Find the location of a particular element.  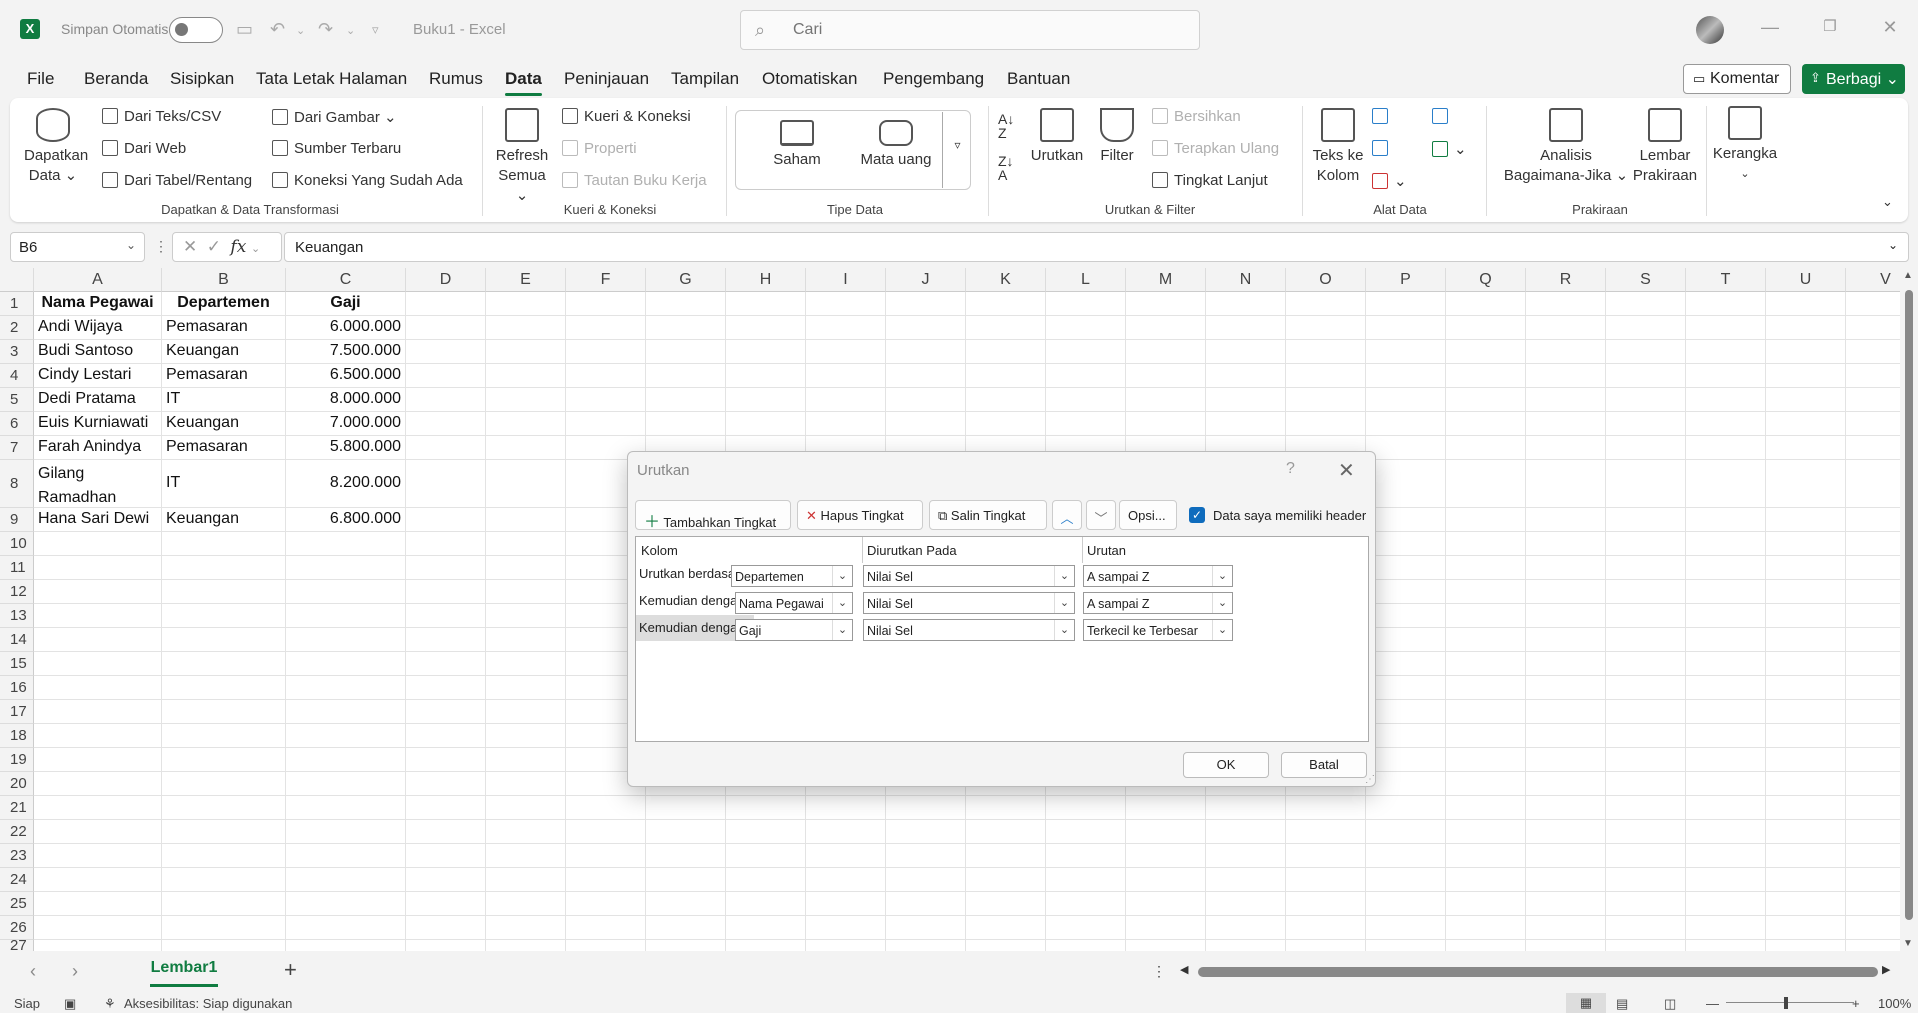

zoom-level: 100% is located at coordinates (1894, 1003).